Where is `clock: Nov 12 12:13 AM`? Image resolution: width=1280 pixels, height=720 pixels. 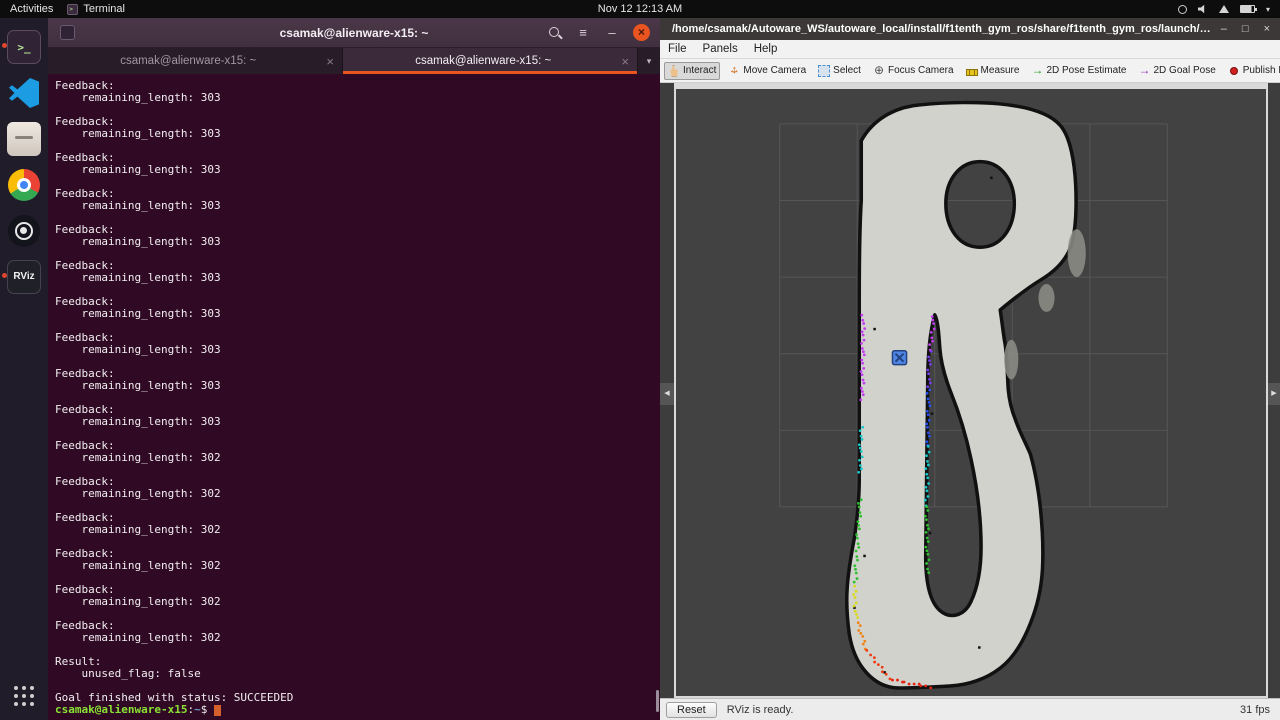
clock: Nov 12 12:13 AM is located at coordinates (640, 9).